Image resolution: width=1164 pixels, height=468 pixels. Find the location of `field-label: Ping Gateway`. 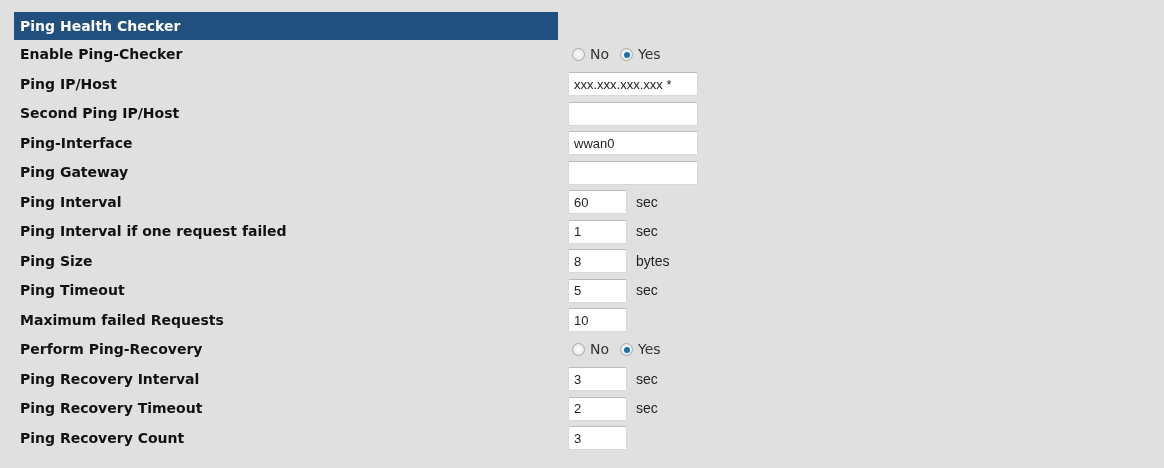

field-label: Ping Gateway is located at coordinates (74, 173).